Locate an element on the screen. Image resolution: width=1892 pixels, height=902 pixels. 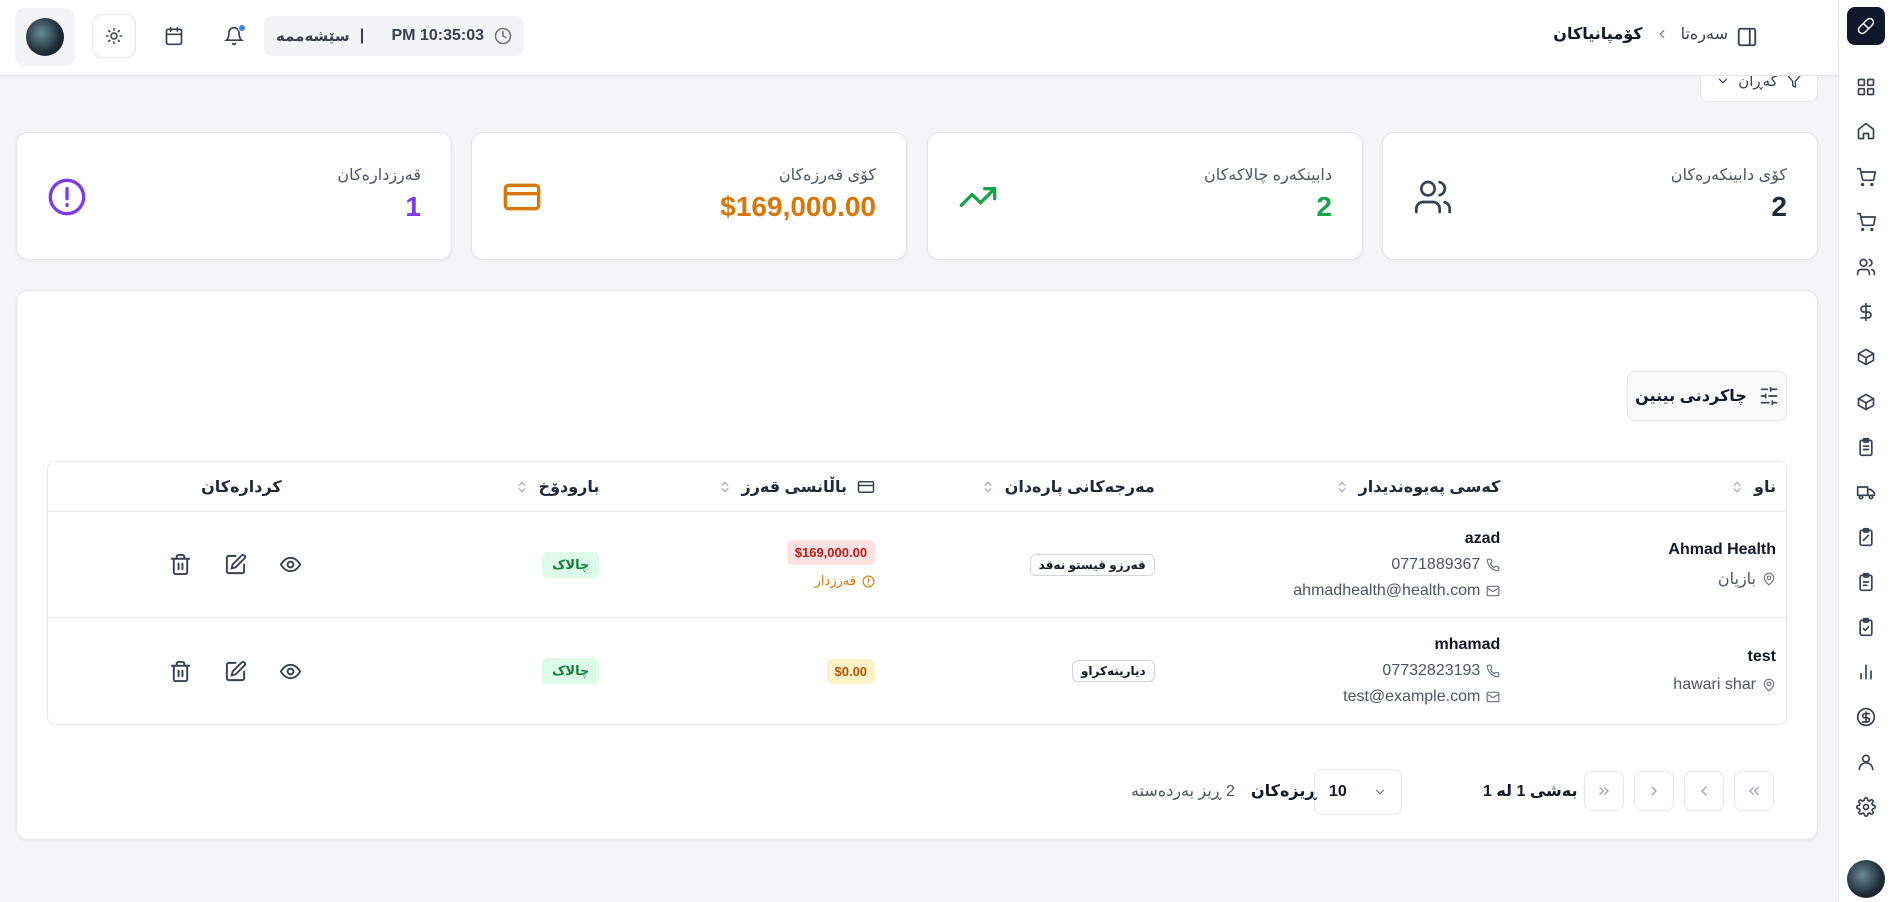
breadcrumb-home: سەرەتا is located at coordinates (1704, 34).